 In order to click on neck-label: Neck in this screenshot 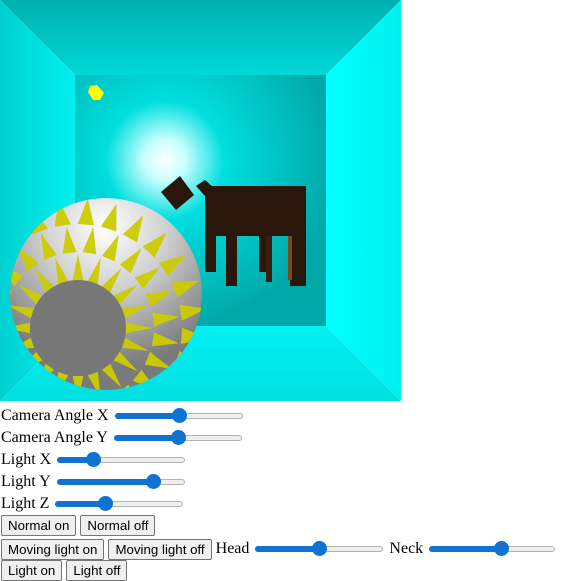, I will do `click(406, 548)`.